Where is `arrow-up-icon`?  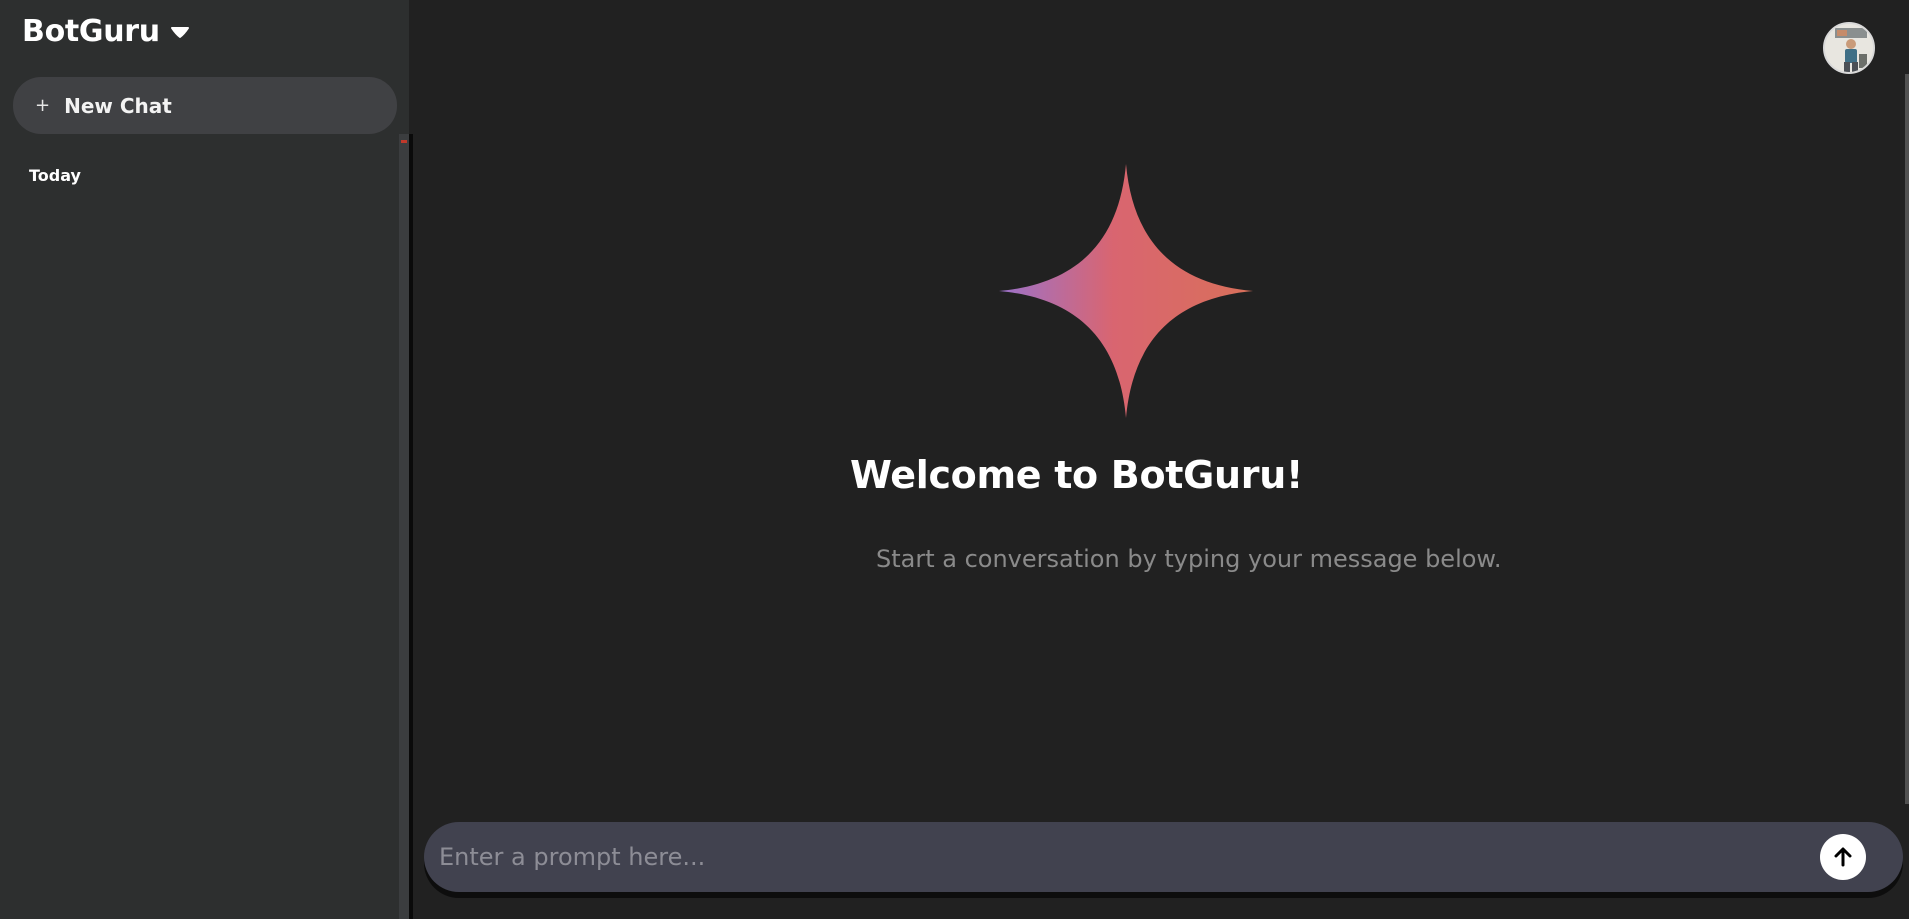
arrow-up-icon is located at coordinates (1843, 857).